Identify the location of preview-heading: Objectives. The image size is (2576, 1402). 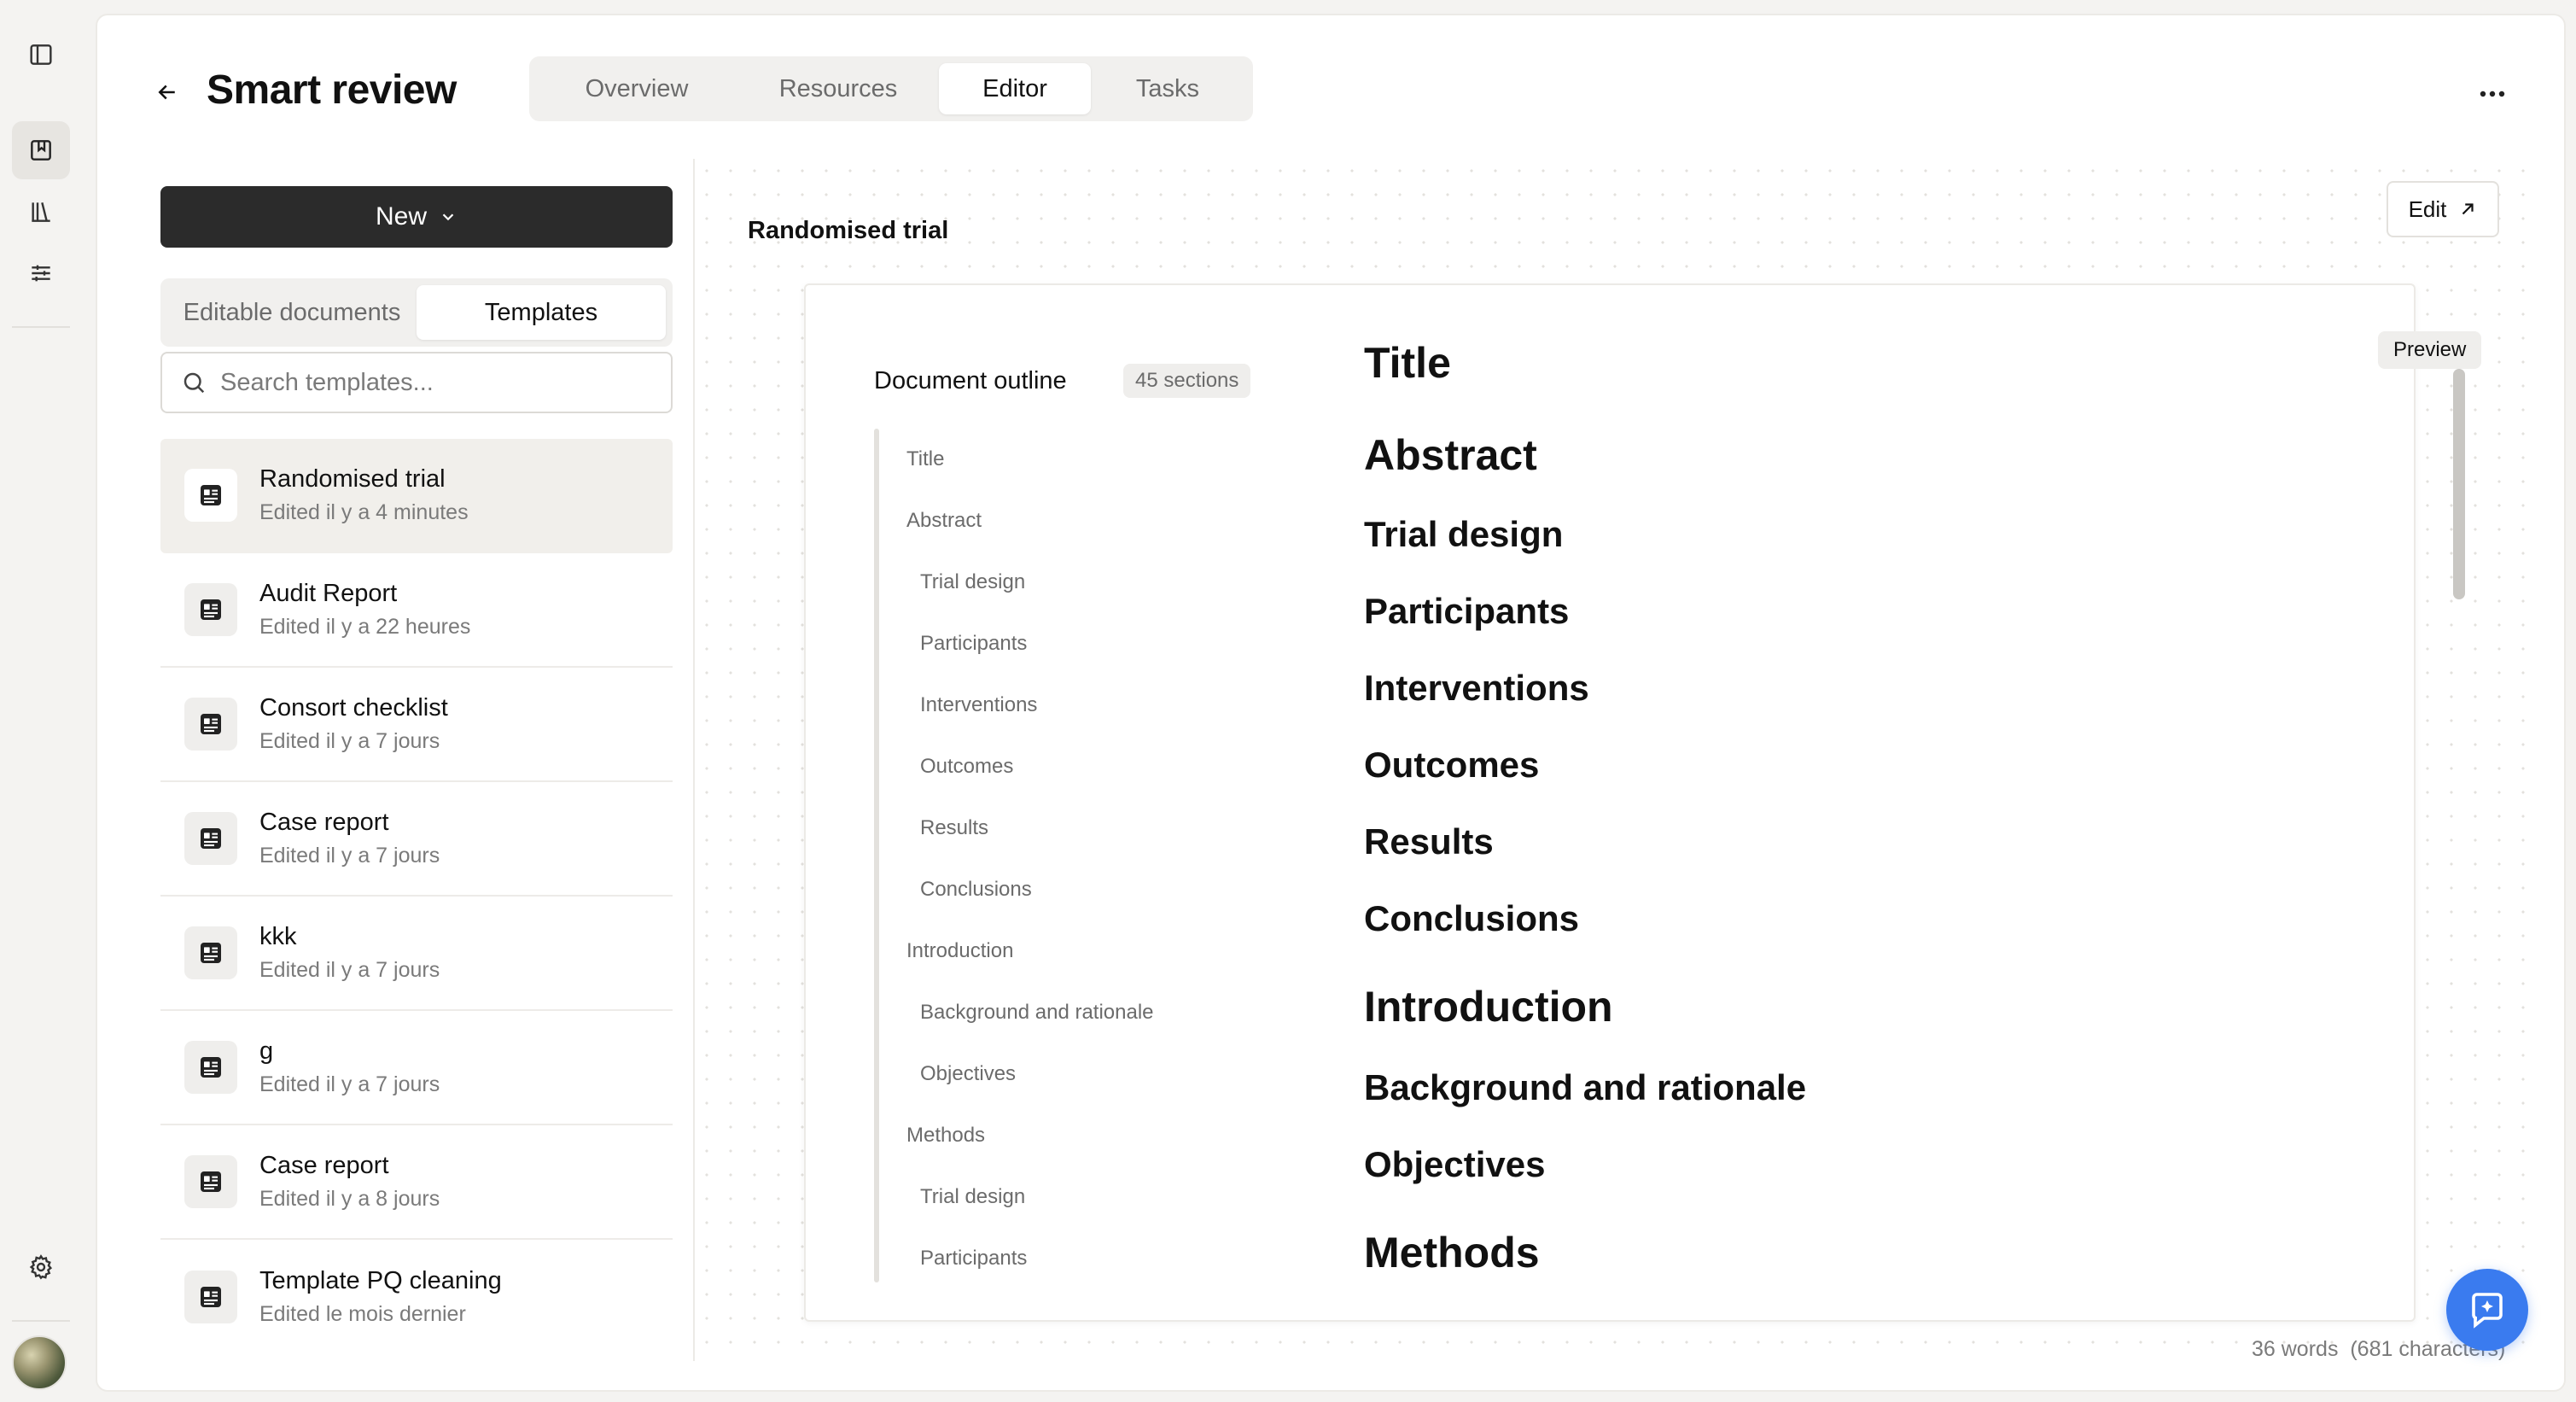
(1455, 1164).